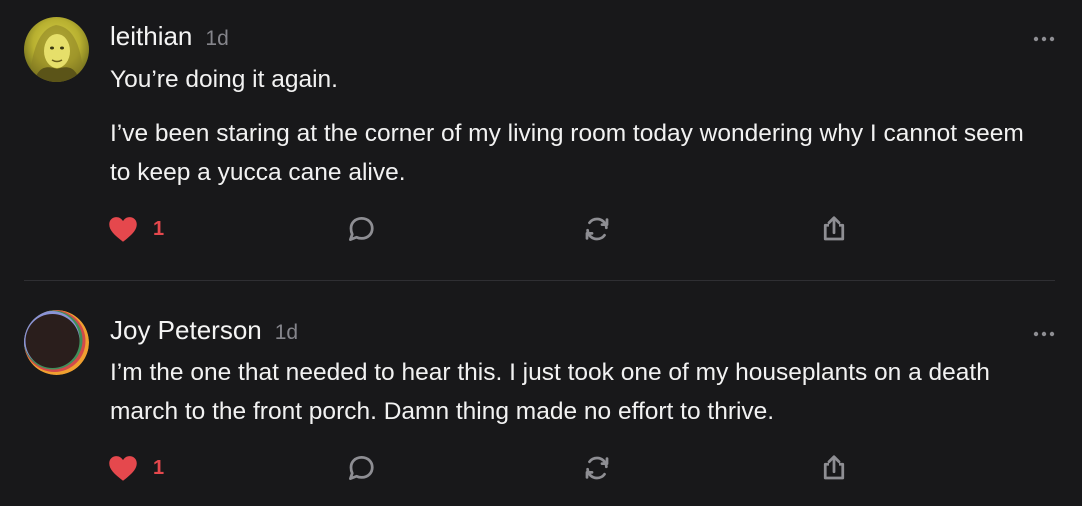  I want to click on post-header: Joy Peterson 1d, so click(204, 330).